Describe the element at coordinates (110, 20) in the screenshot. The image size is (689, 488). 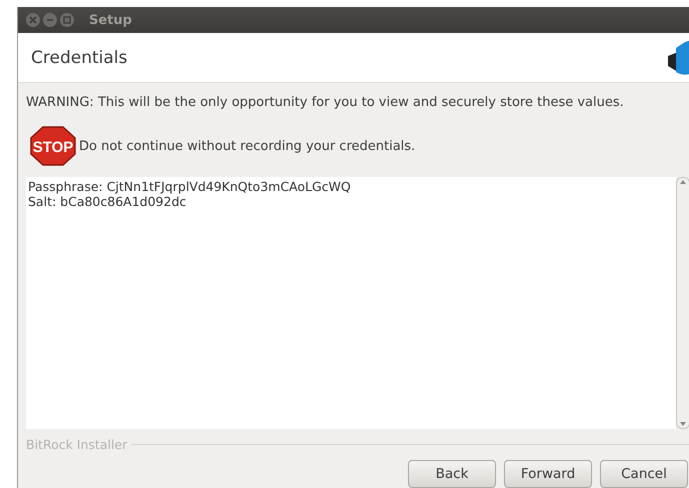
I see `window-title: Setup` at that location.